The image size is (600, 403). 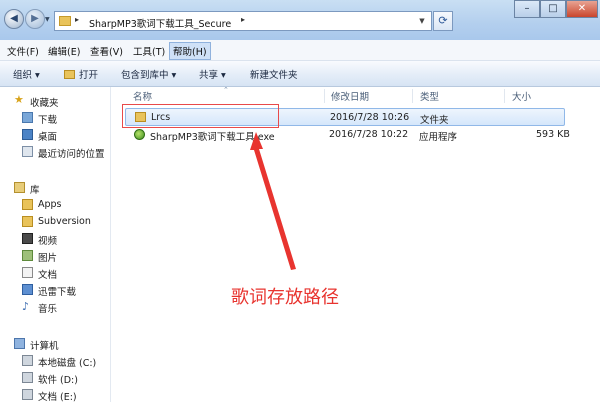 I want to click on column-modified: 修改日期, so click(x=350, y=98).